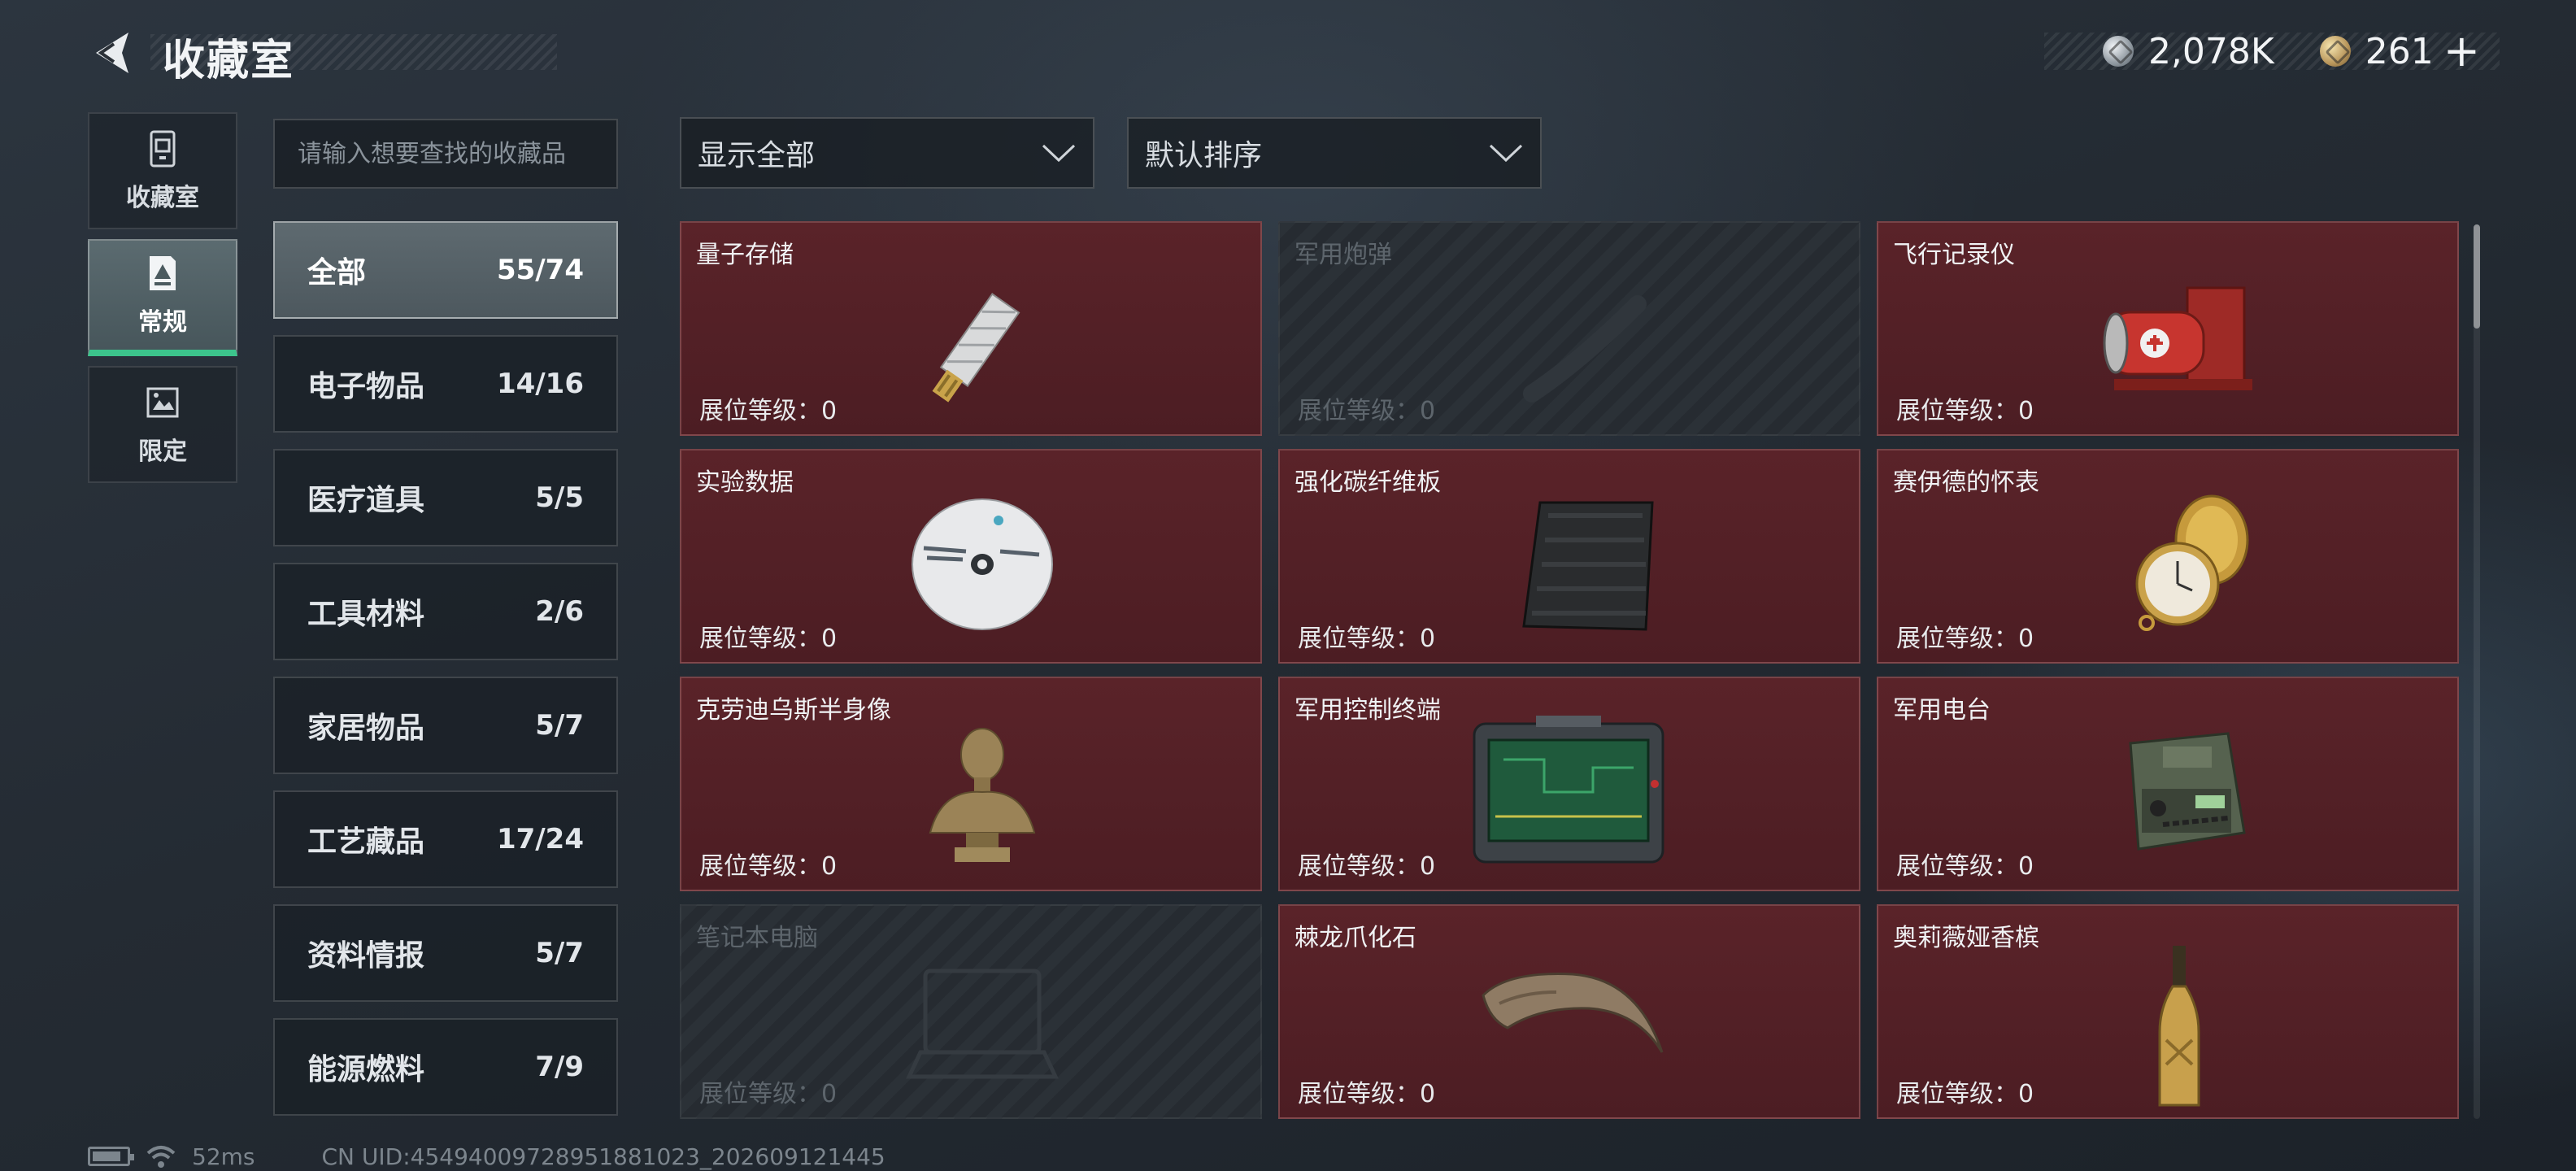 Image resolution: width=2576 pixels, height=1171 pixels. Describe the element at coordinates (2118, 51) in the screenshot. I see `silver-coin-icon` at that location.